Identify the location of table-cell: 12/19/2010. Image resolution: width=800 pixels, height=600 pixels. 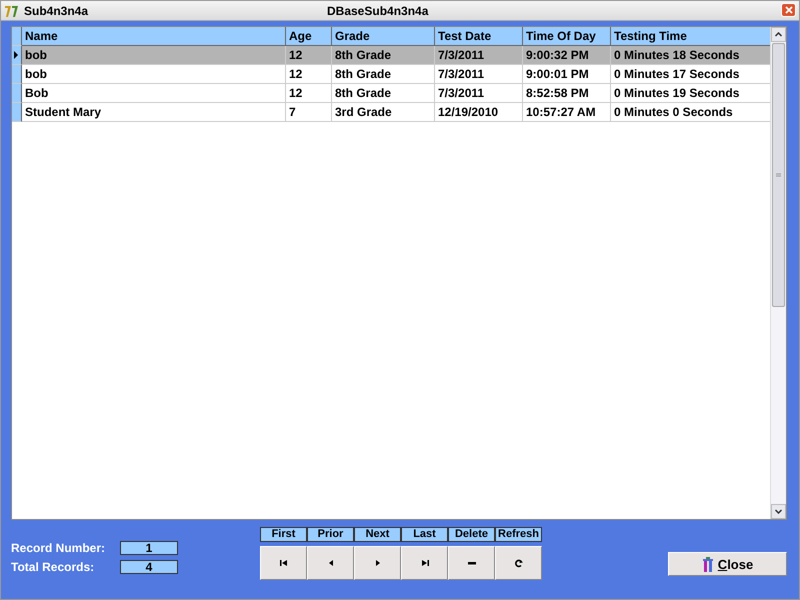
(479, 112).